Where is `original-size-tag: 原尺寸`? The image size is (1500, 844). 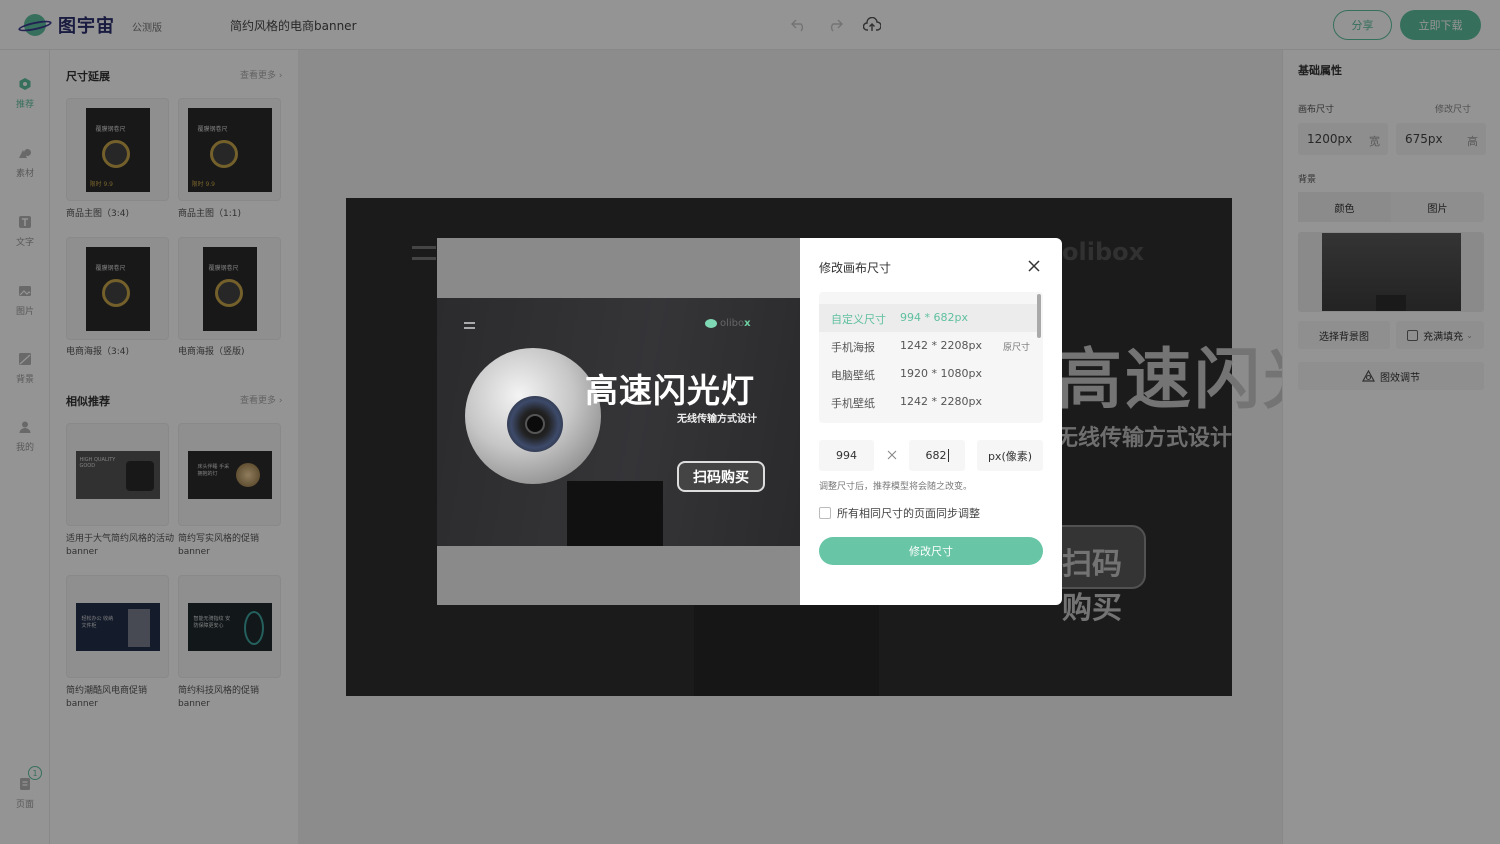 original-size-tag: 原尺寸 is located at coordinates (1017, 348).